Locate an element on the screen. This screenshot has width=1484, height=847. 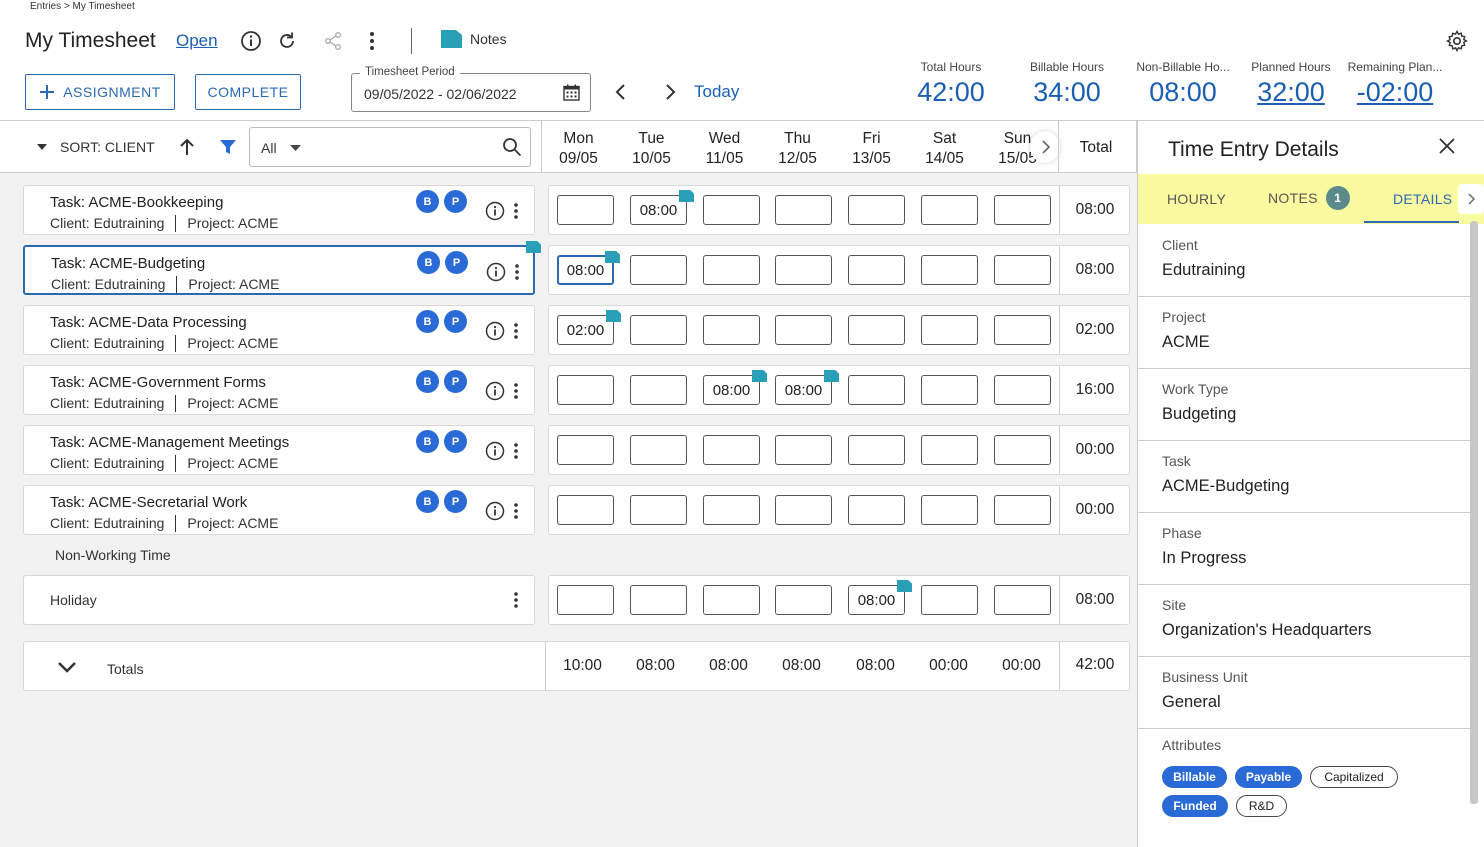
panel-scrollbar is located at coordinates (1474, 512).